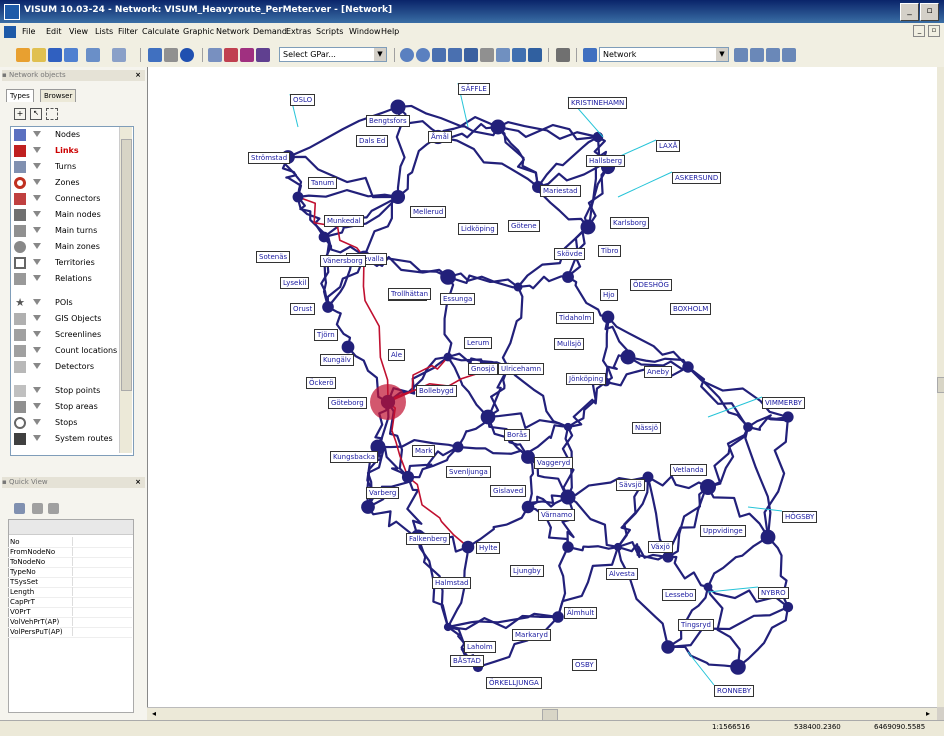 Image resolution: width=944 pixels, height=736 pixels. What do you see at coordinates (365, 31) in the screenshot?
I see `menu-window: Window` at bounding box center [365, 31].